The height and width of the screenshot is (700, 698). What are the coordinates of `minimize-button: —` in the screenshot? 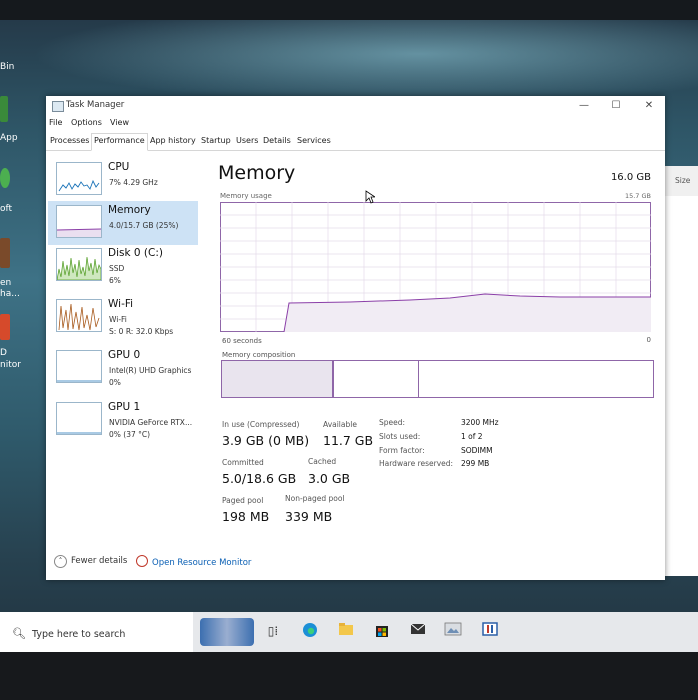 It's located at (584, 106).